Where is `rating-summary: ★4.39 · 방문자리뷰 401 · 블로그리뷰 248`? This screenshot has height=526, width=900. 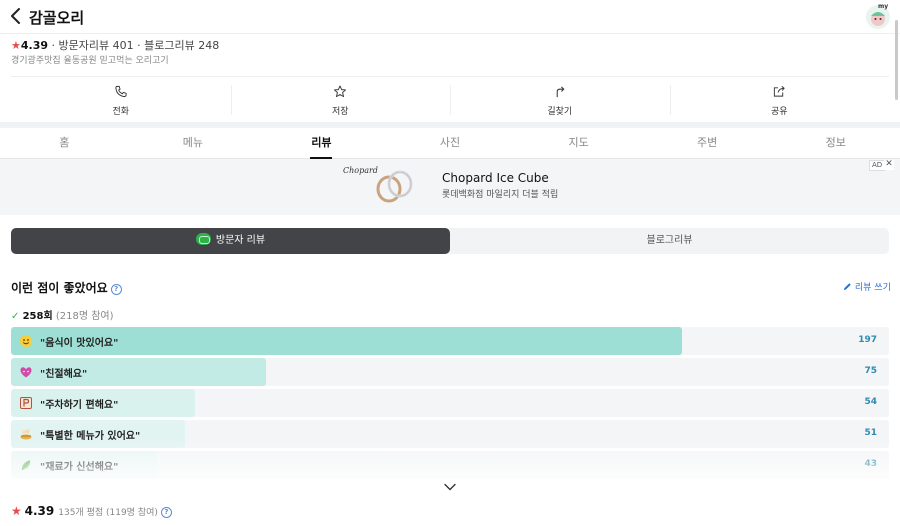 rating-summary: ★4.39 · 방문자리뷰 401 · 블로그리뷰 248 is located at coordinates (115, 45).